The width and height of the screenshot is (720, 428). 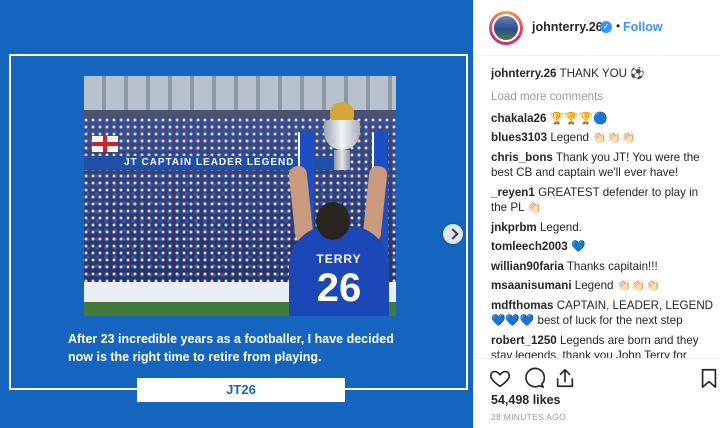 What do you see at coordinates (333, 221) in the screenshot?
I see `player-head` at bounding box center [333, 221].